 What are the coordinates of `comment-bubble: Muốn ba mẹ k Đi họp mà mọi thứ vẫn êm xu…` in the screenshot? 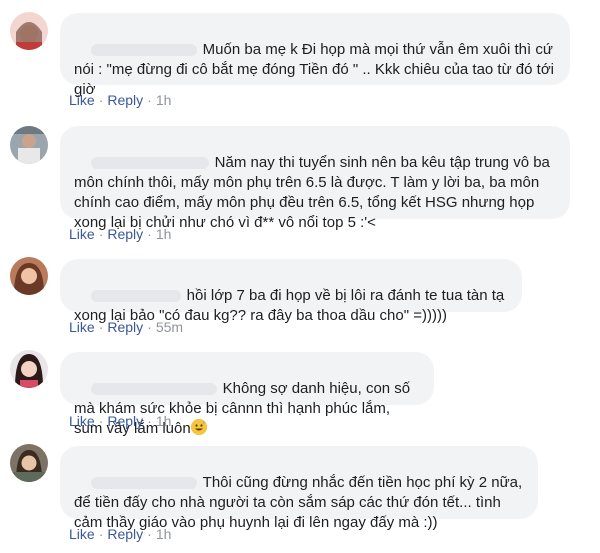 It's located at (315, 55).